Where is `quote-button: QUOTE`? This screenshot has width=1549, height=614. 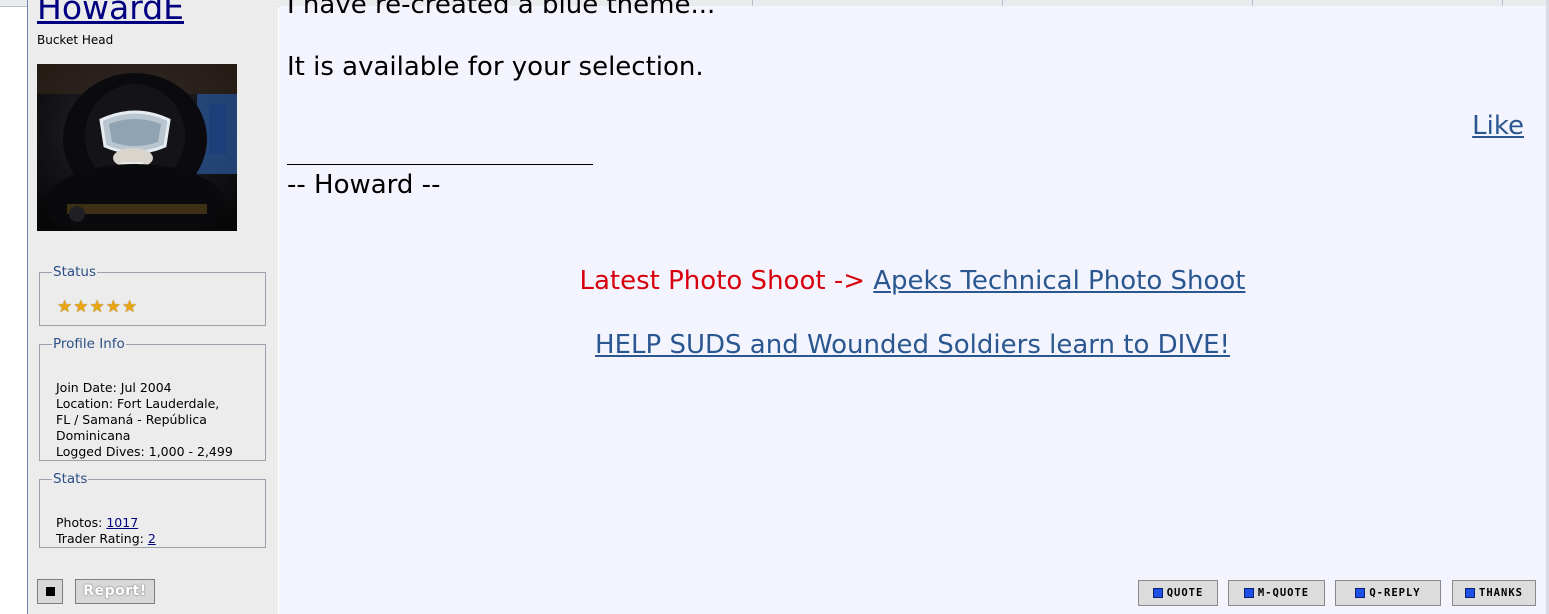 quote-button: QUOTE is located at coordinates (1178, 593).